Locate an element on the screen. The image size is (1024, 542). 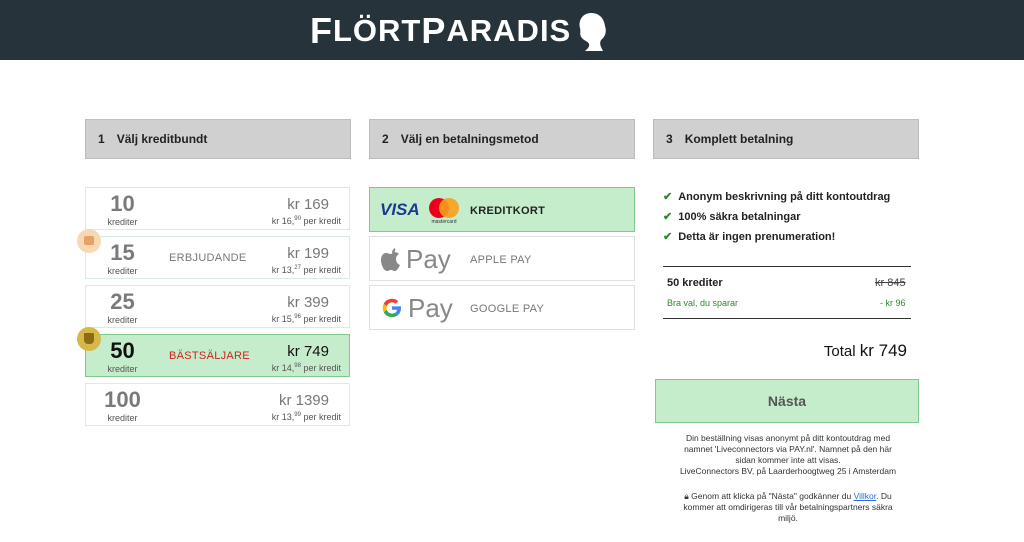
payment-label: KREDITKORT is located at coordinates (508, 211).